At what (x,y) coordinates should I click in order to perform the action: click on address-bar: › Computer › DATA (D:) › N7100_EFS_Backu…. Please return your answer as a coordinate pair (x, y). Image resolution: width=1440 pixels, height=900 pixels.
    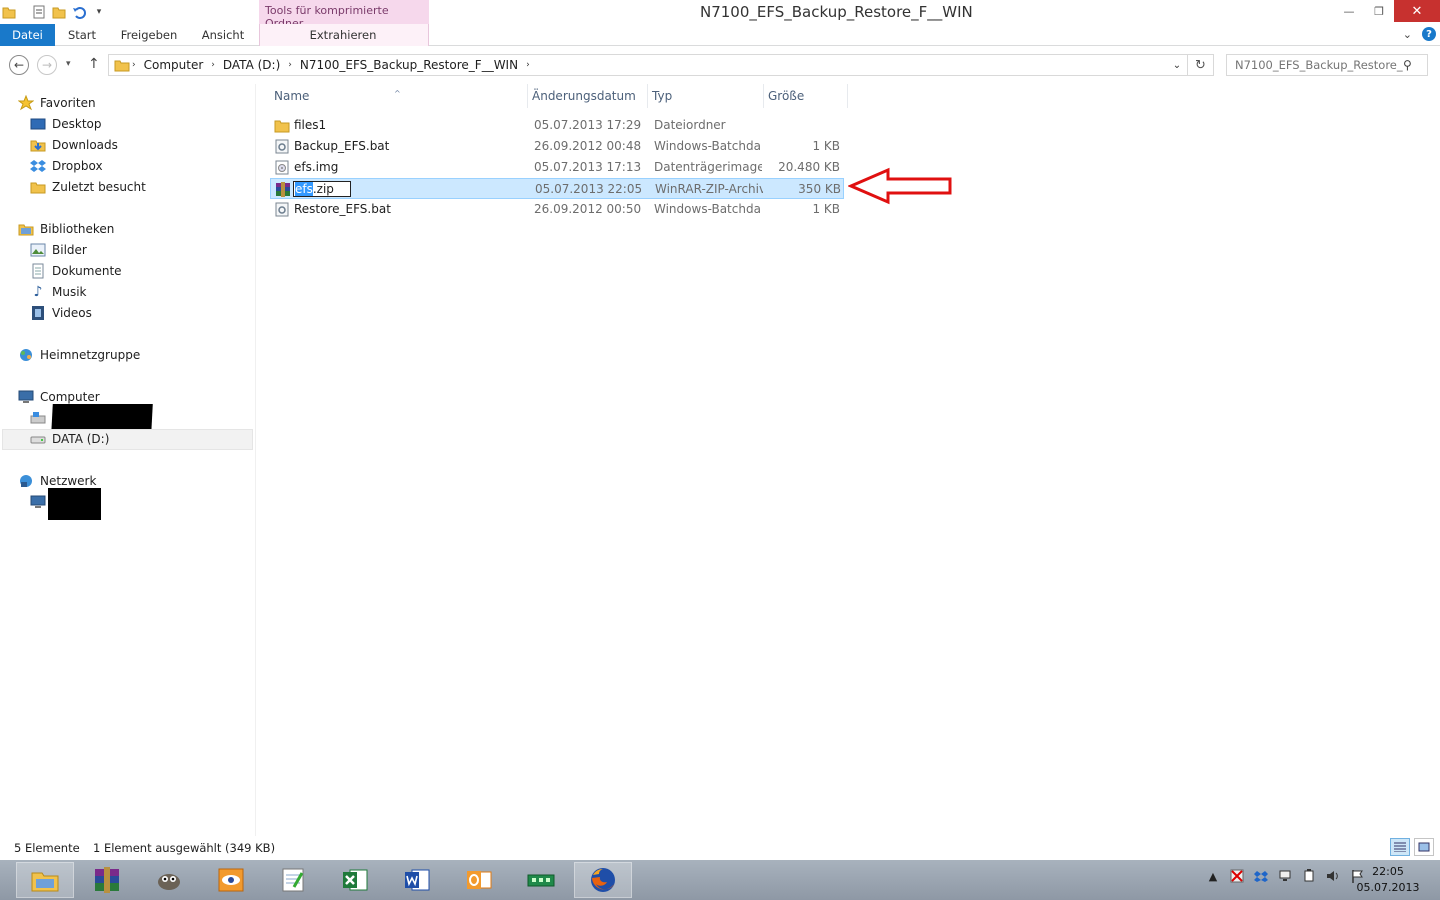
    Looking at the image, I should click on (648, 65).